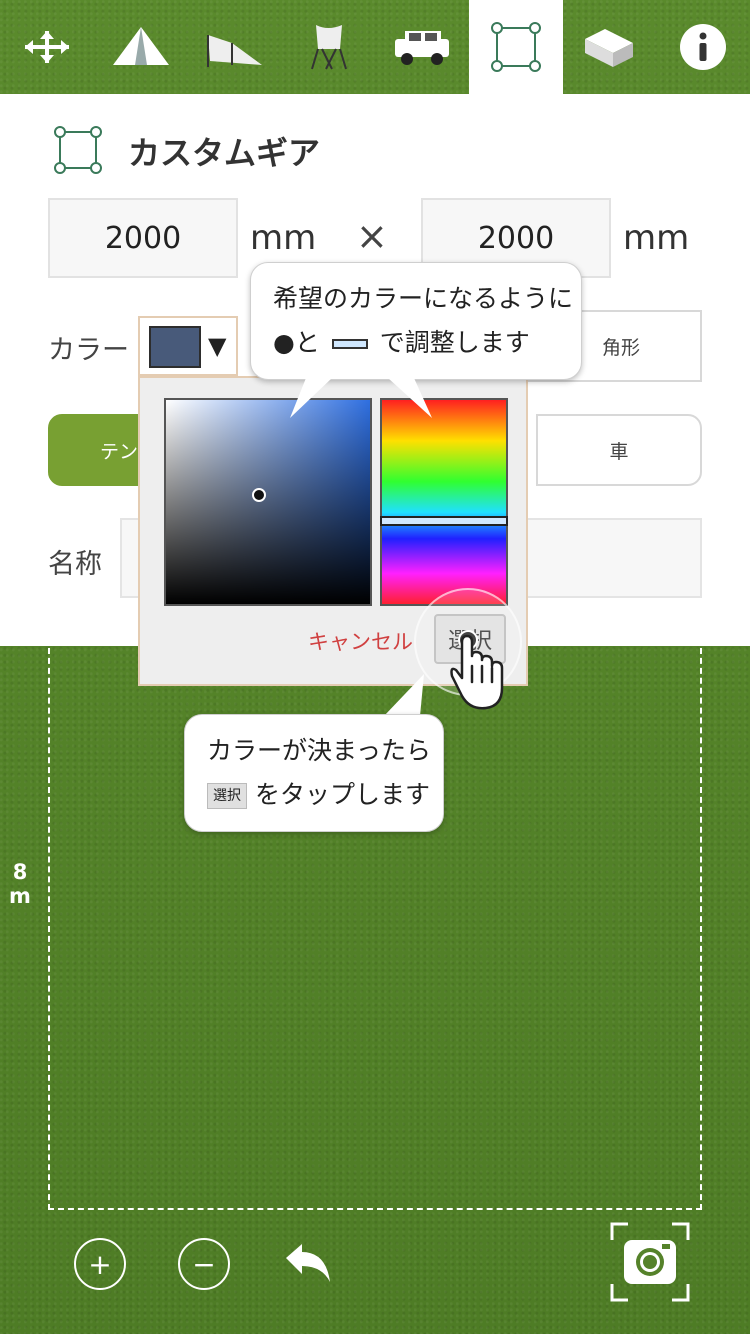 This screenshot has height=1334, width=750. I want to click on color-picker-button: ▼, so click(188, 346).